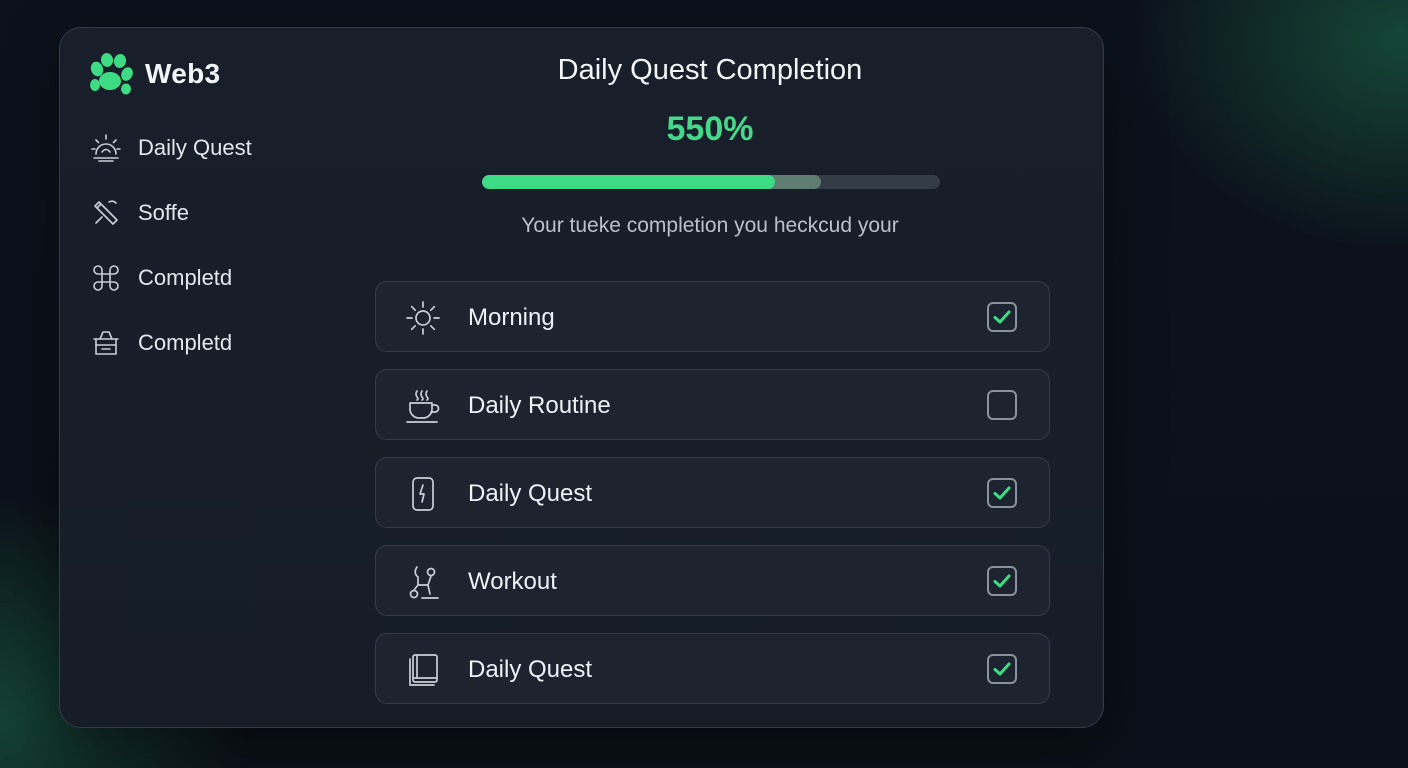  I want to click on sidebar-item-completd-2: Completd, so click(171, 343).